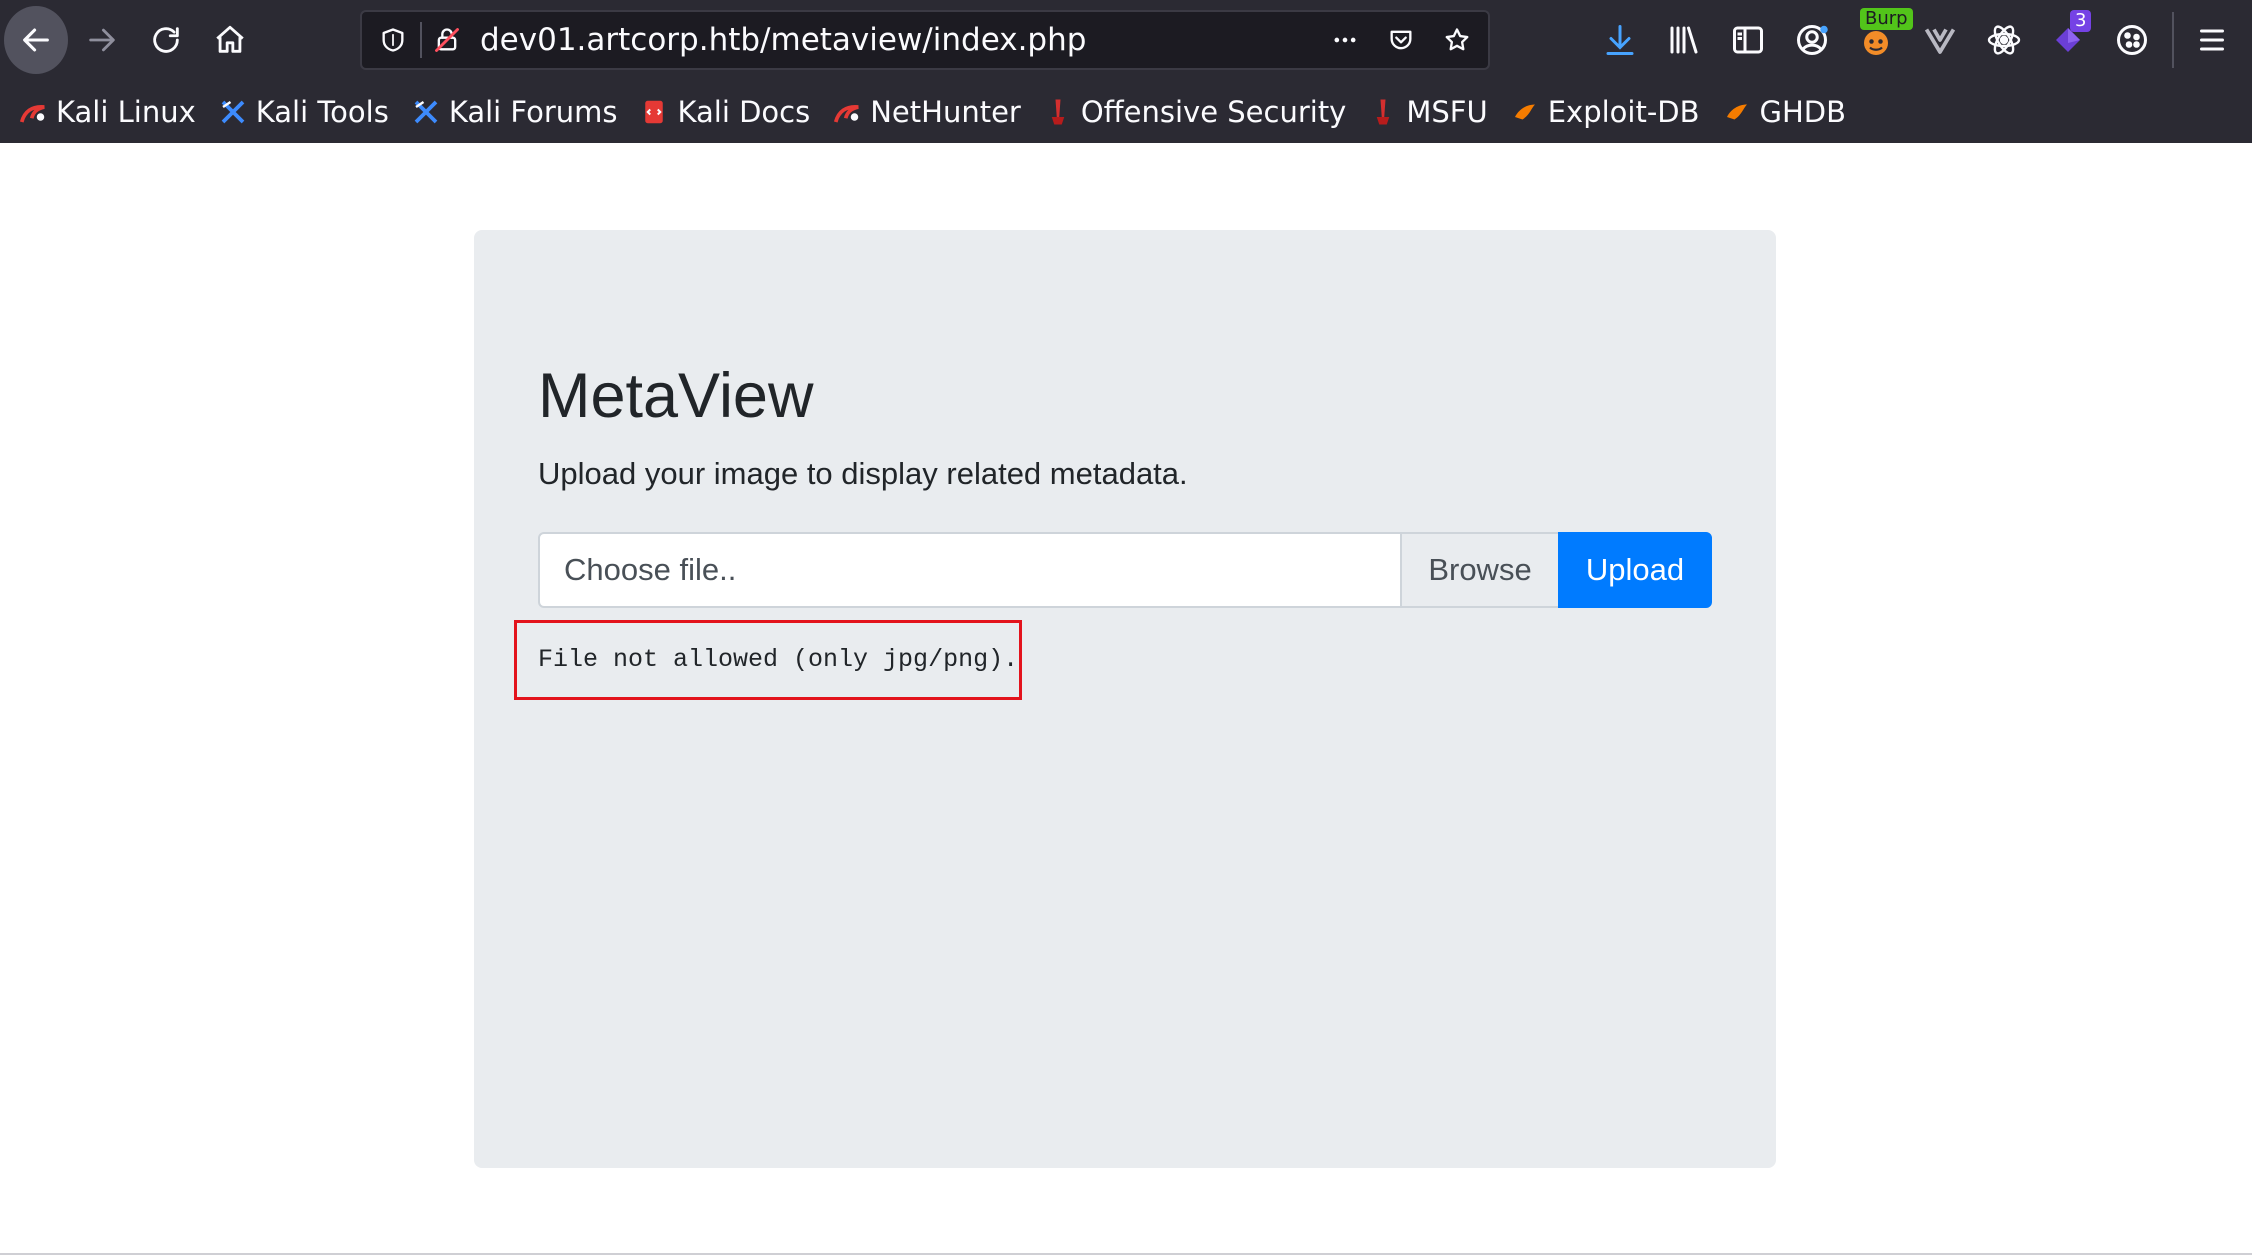  I want to click on react-devtools-icon, so click(2004, 40).